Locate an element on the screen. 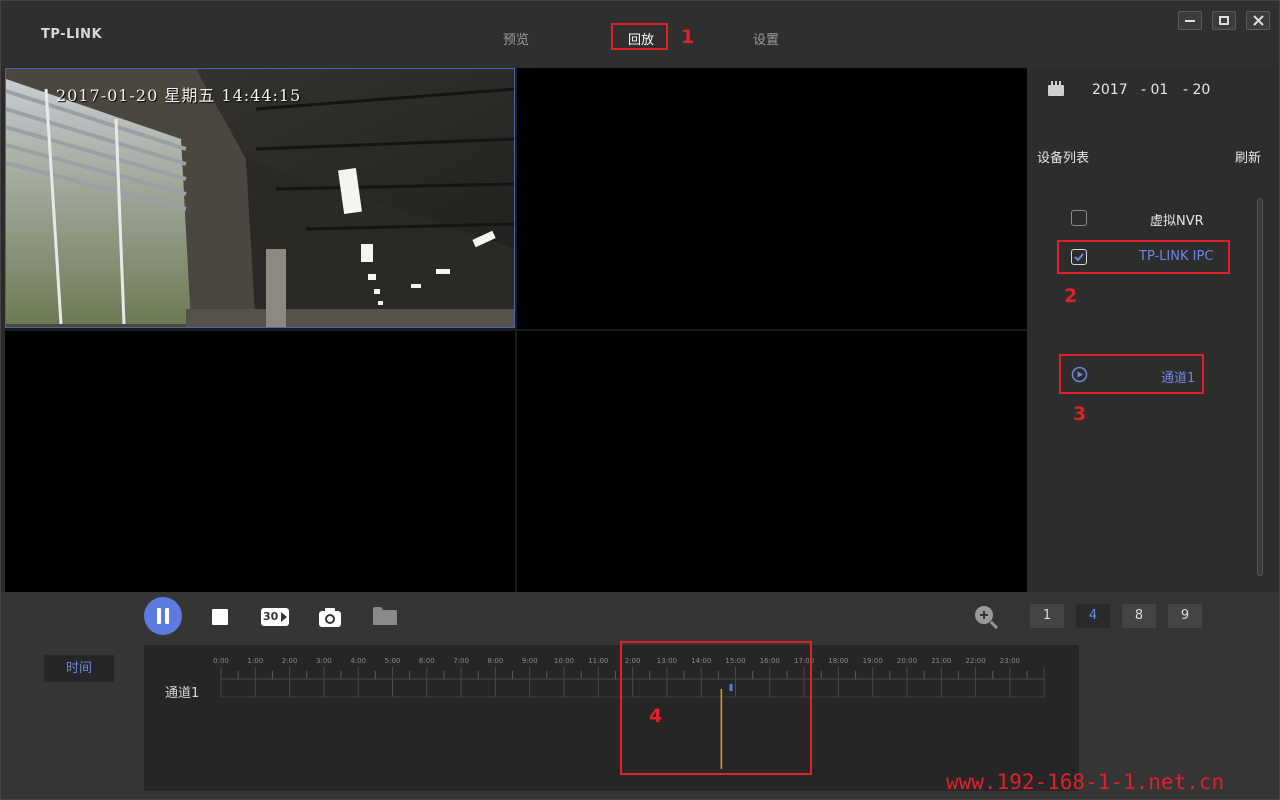 This screenshot has width=1280, height=800. camera-icon is located at coordinates (330, 617).